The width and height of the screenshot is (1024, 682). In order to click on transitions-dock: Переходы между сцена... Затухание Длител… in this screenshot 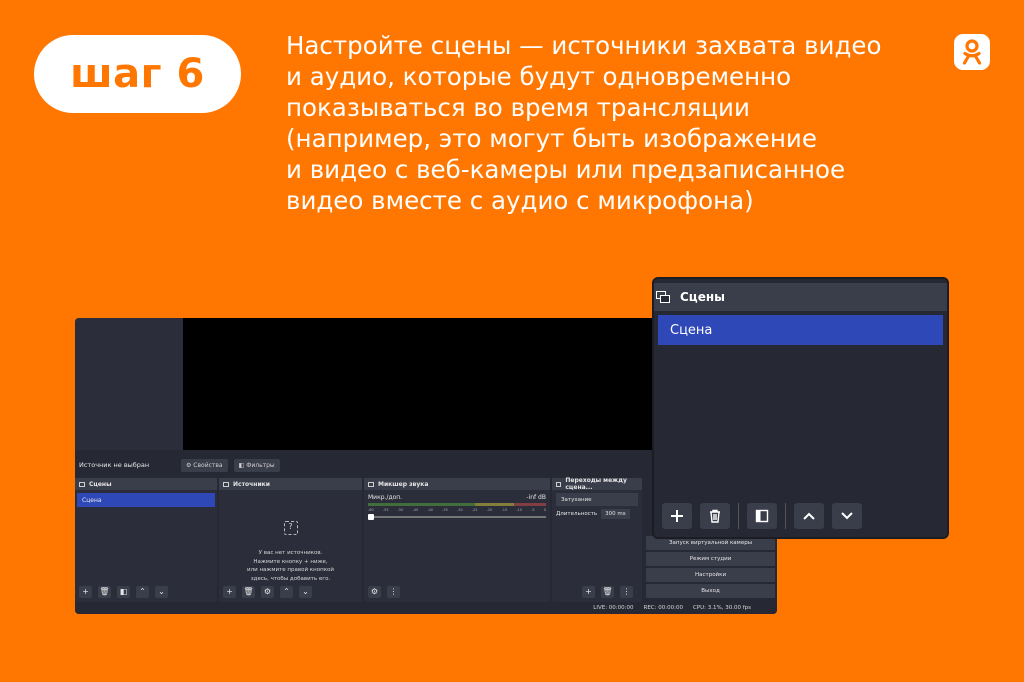, I will do `click(597, 539)`.